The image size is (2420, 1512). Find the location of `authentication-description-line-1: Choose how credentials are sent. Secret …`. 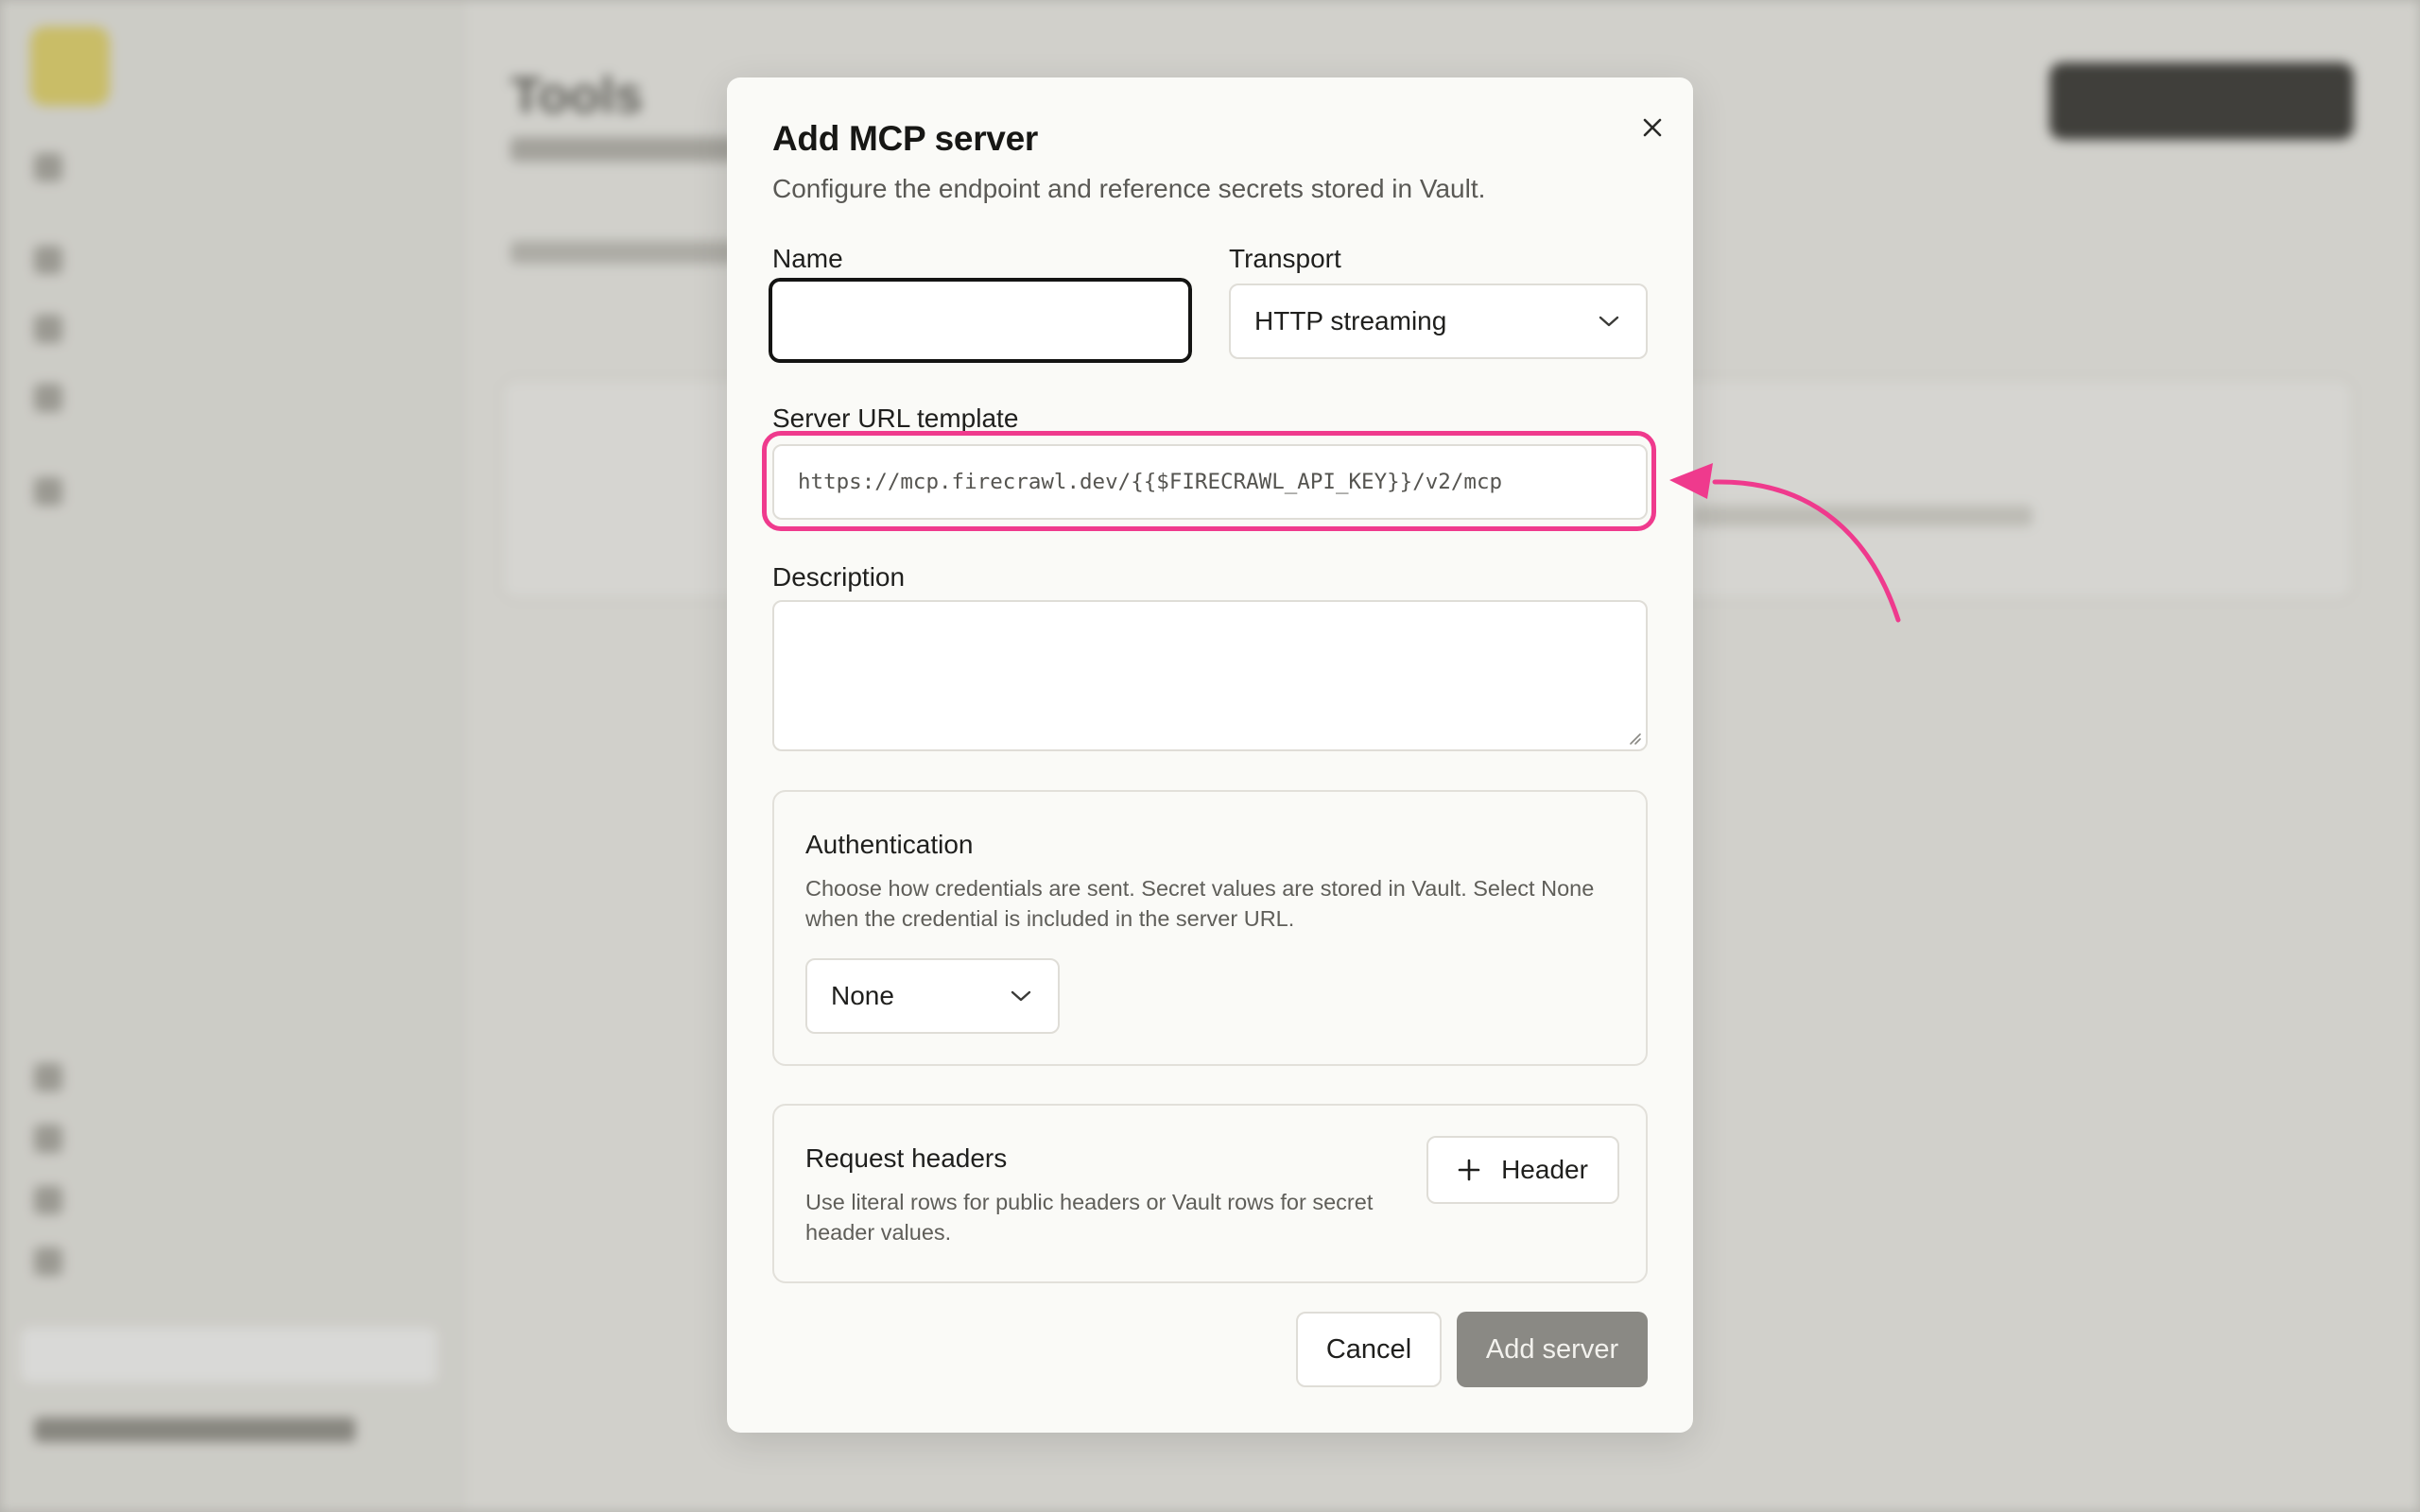

authentication-description-line-1: Choose how credentials are sent. Secret … is located at coordinates (1200, 888).